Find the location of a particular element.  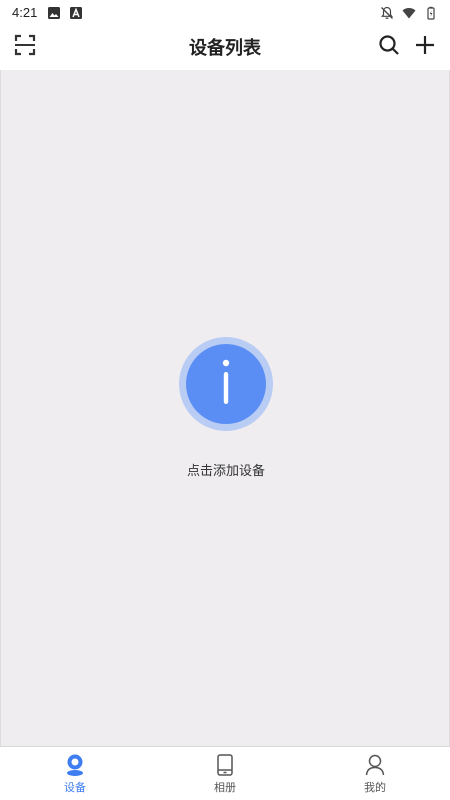

image-icon is located at coordinates (54, 12).